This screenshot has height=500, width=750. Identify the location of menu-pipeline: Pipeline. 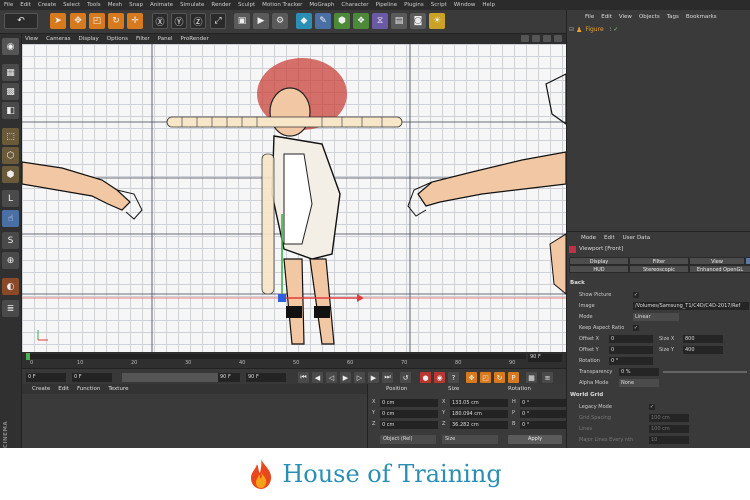
(387, 5).